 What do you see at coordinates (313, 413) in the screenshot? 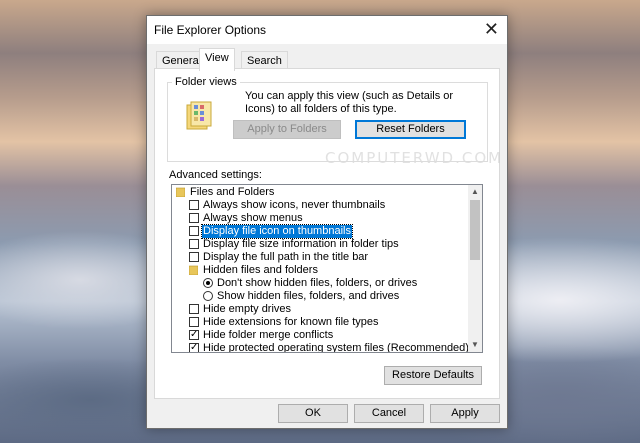
I see `ok-button: OK` at bounding box center [313, 413].